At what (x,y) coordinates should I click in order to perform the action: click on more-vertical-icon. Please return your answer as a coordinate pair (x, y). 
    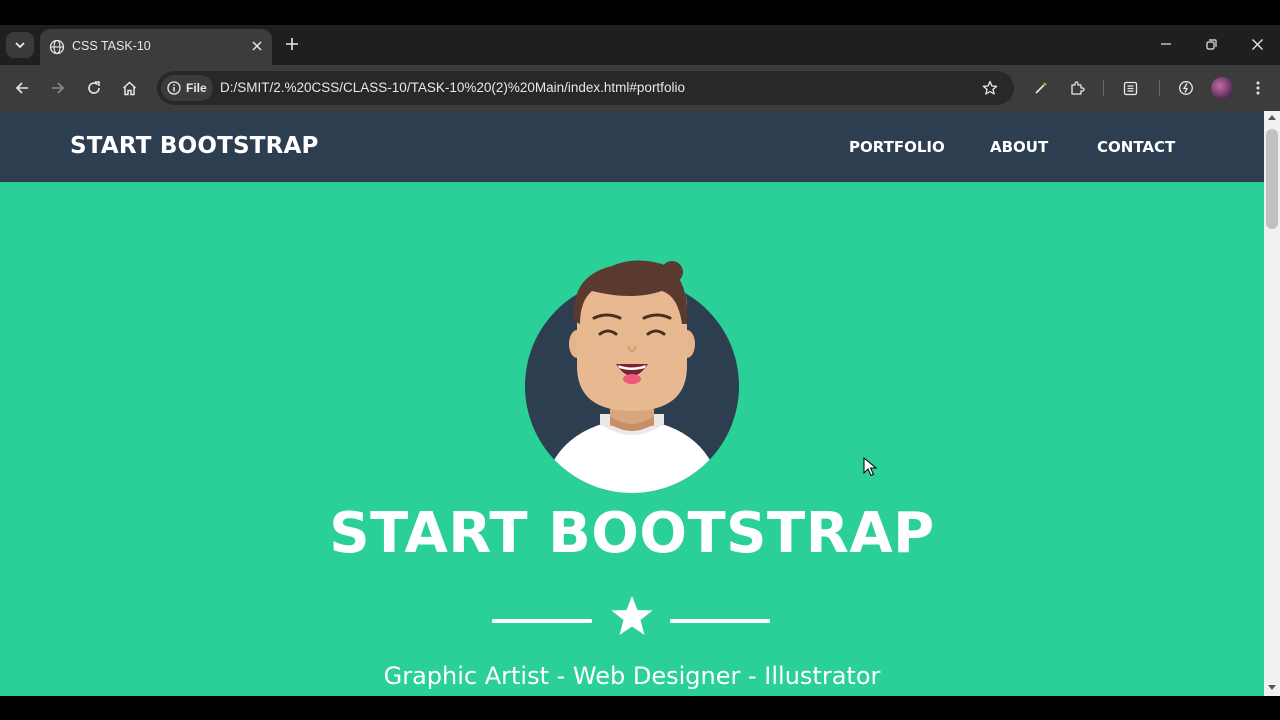
    Looking at the image, I should click on (1258, 88).